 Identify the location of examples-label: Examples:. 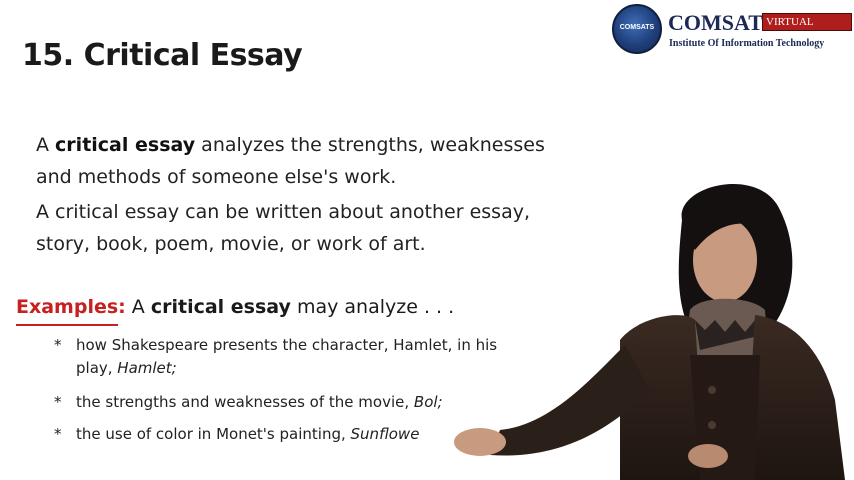
(71, 307).